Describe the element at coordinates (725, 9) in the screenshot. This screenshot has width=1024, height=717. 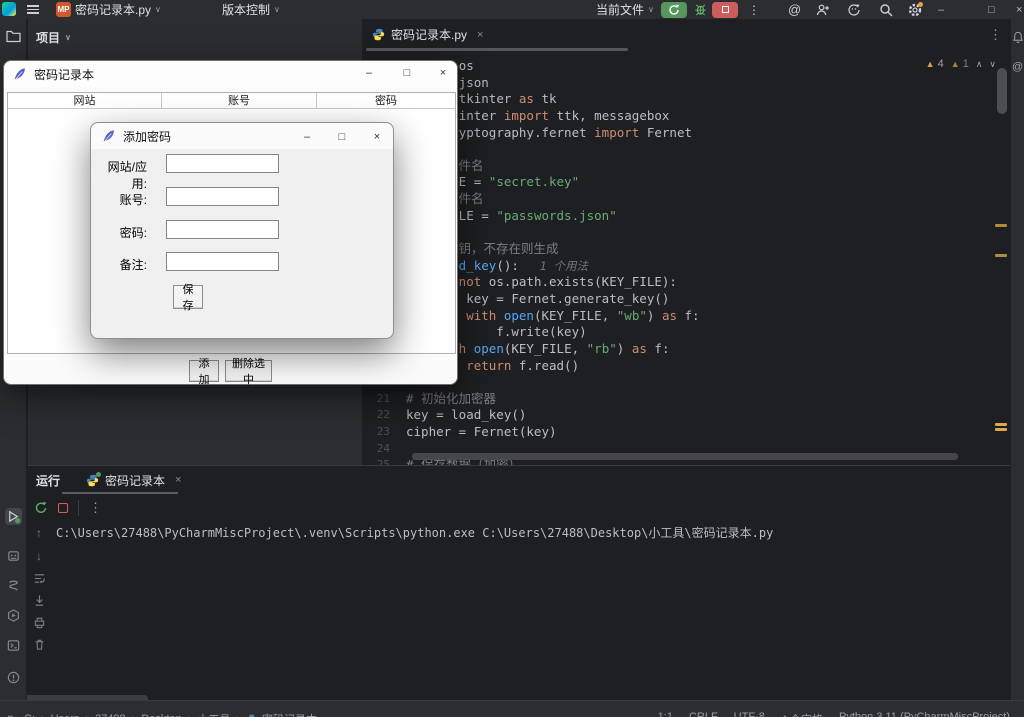
I see `stop-button` at that location.